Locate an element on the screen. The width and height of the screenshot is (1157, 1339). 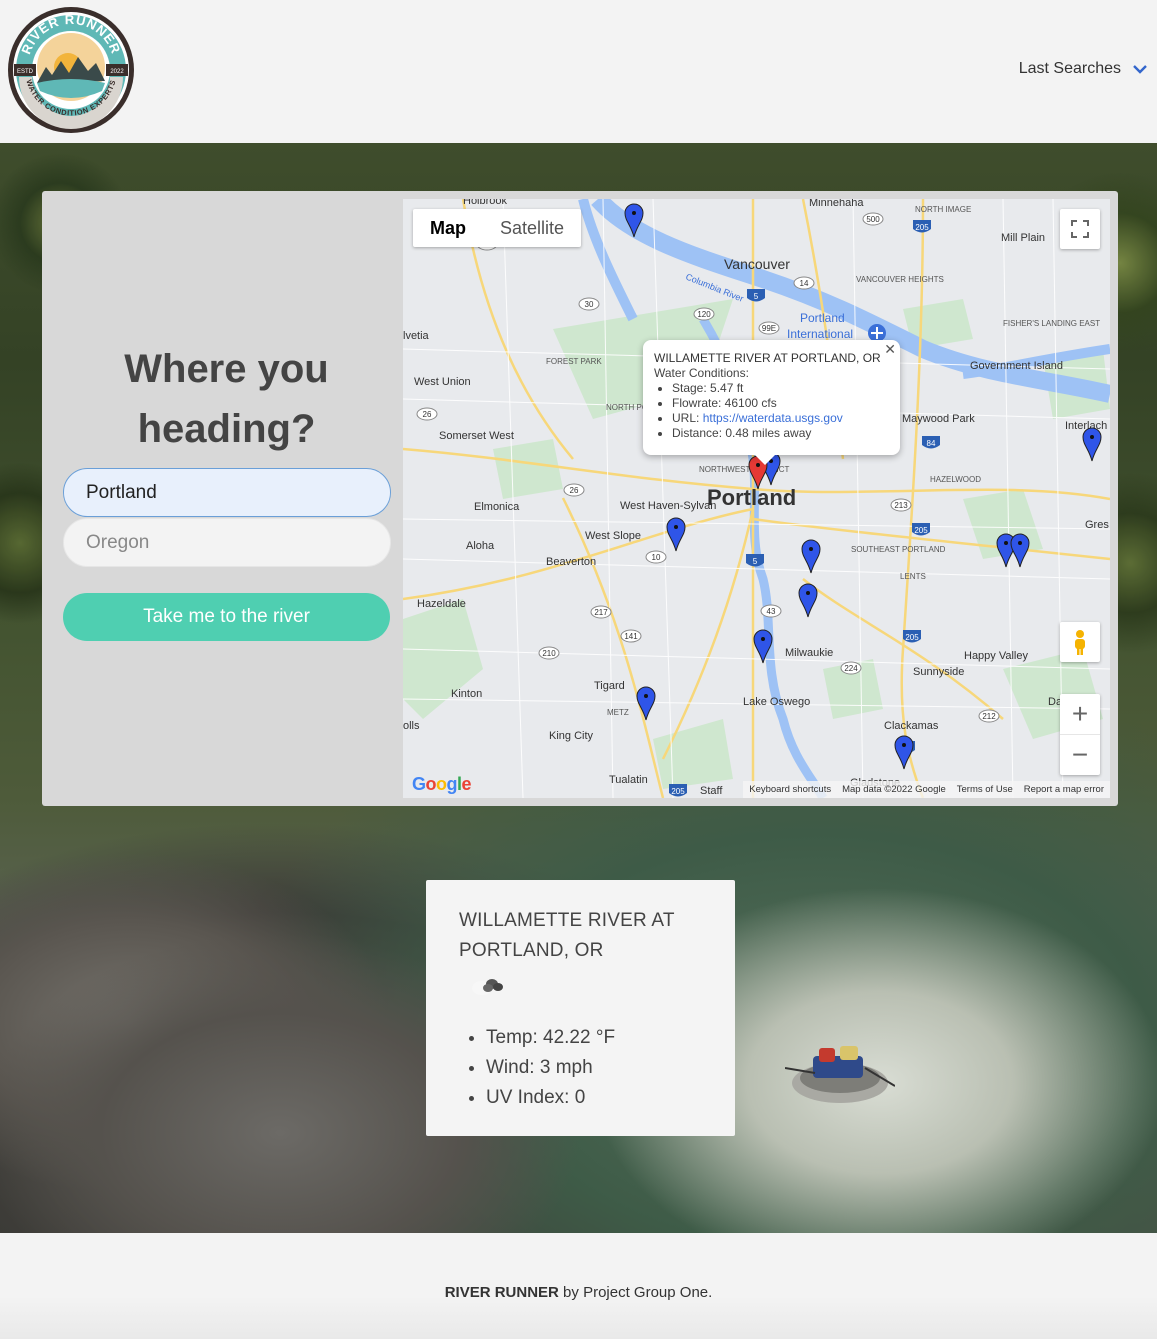
label-hazelwood: HAZELWOOD is located at coordinates (955, 479).